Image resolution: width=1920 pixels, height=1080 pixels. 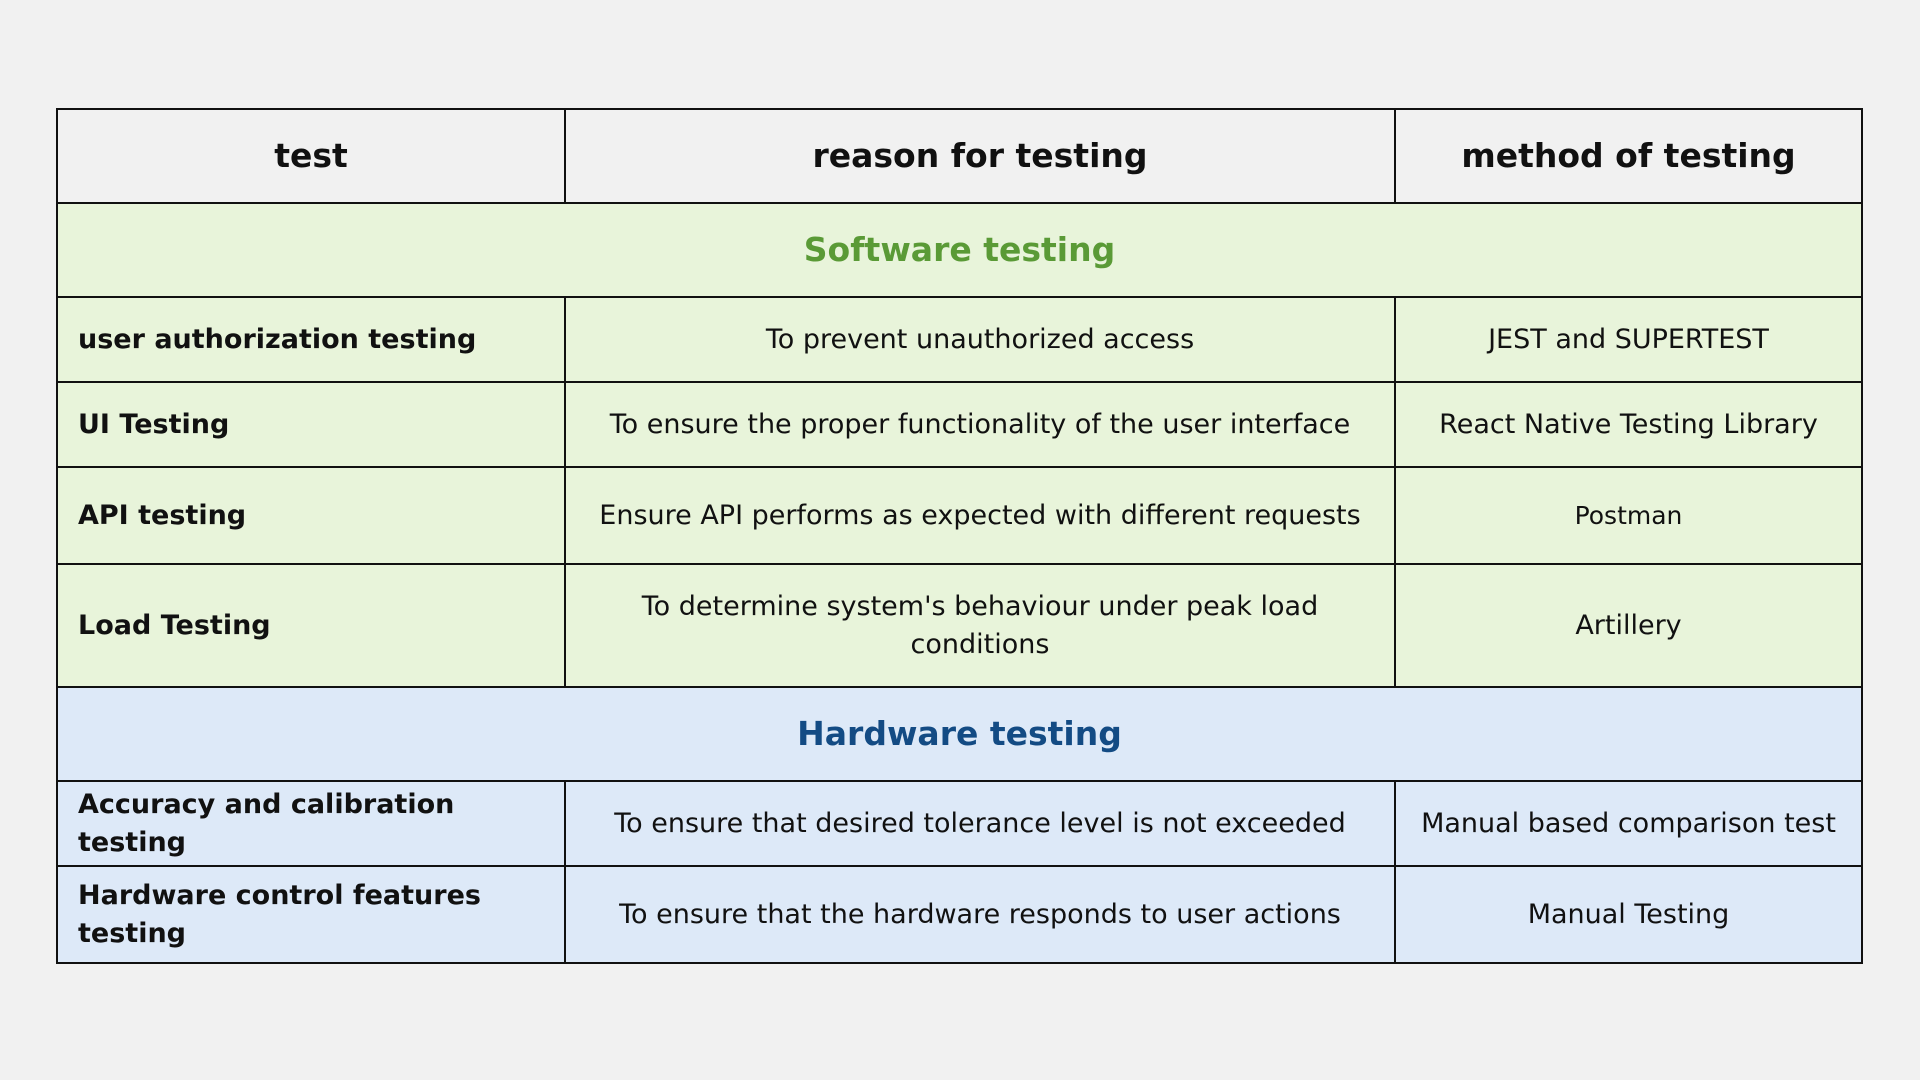 What do you see at coordinates (311, 424) in the screenshot?
I see `test-cell: UI Testing` at bounding box center [311, 424].